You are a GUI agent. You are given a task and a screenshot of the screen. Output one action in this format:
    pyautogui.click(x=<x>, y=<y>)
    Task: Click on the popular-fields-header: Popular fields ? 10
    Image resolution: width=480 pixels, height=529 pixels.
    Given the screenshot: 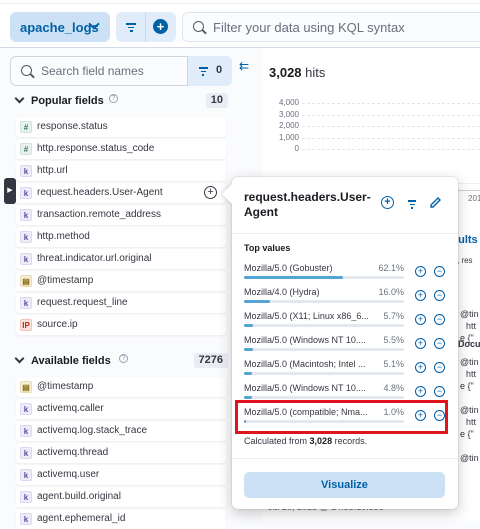 What is the action you would take?
    pyautogui.click(x=121, y=102)
    